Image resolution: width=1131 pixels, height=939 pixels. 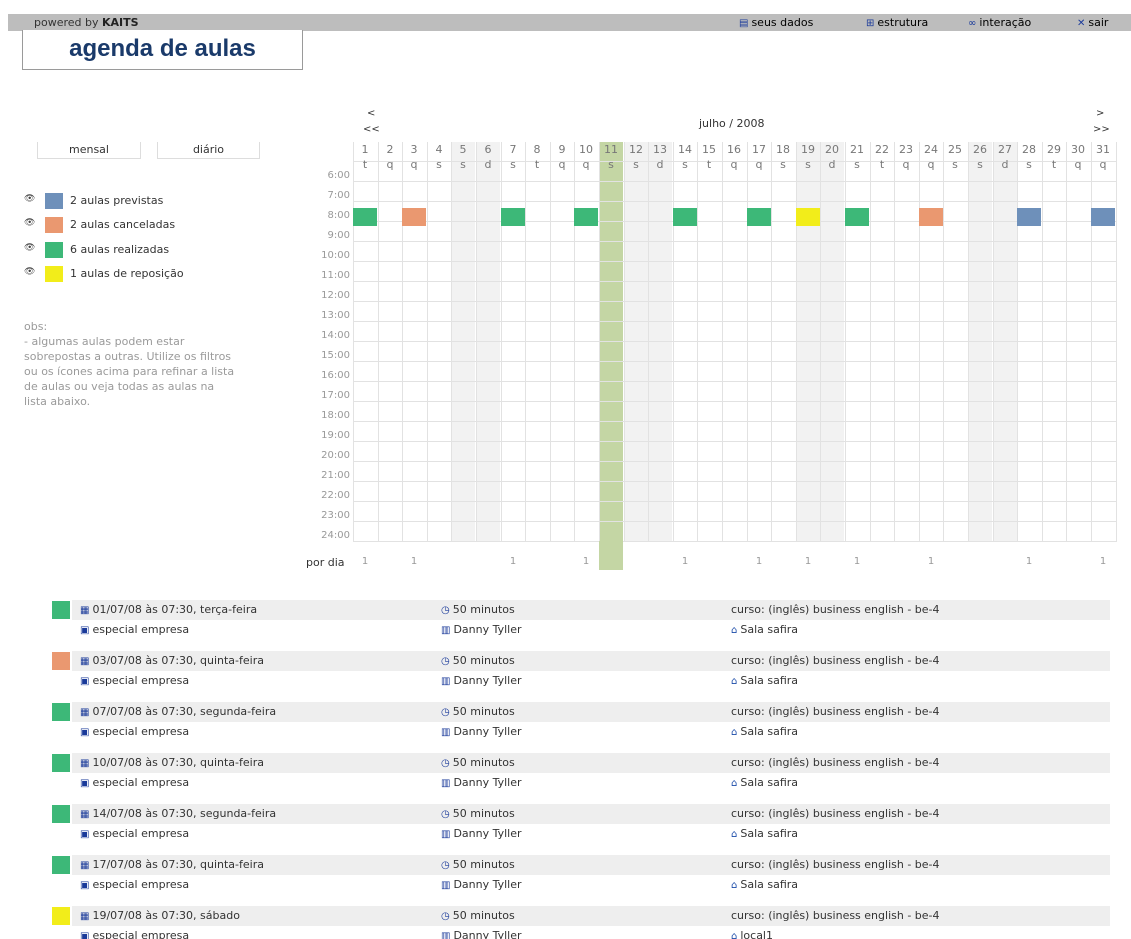 I want to click on day-number: 18, so click(x=783, y=149).